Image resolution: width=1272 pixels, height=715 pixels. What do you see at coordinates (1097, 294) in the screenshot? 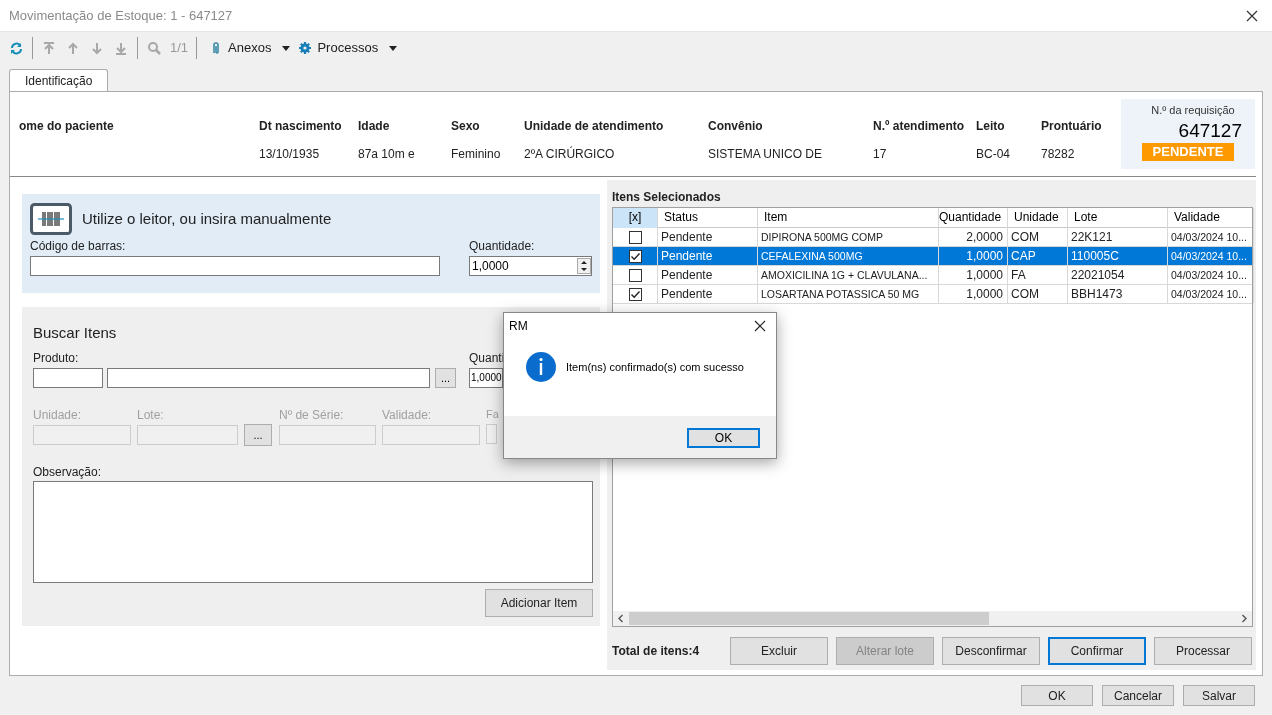
I see `table-cell: BBH1473` at bounding box center [1097, 294].